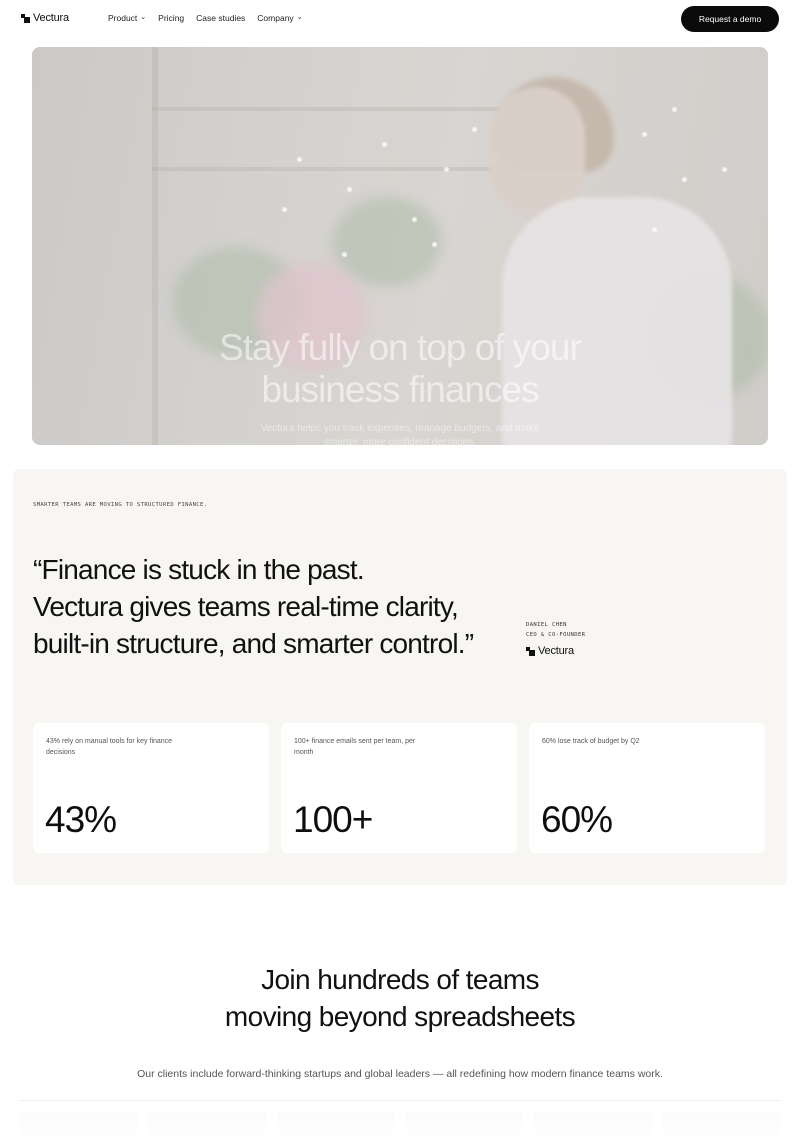 The height and width of the screenshot is (1143, 800). Describe the element at coordinates (647, 788) in the screenshot. I see `stat-card: 60% lose track of budget by Q2 60%` at that location.